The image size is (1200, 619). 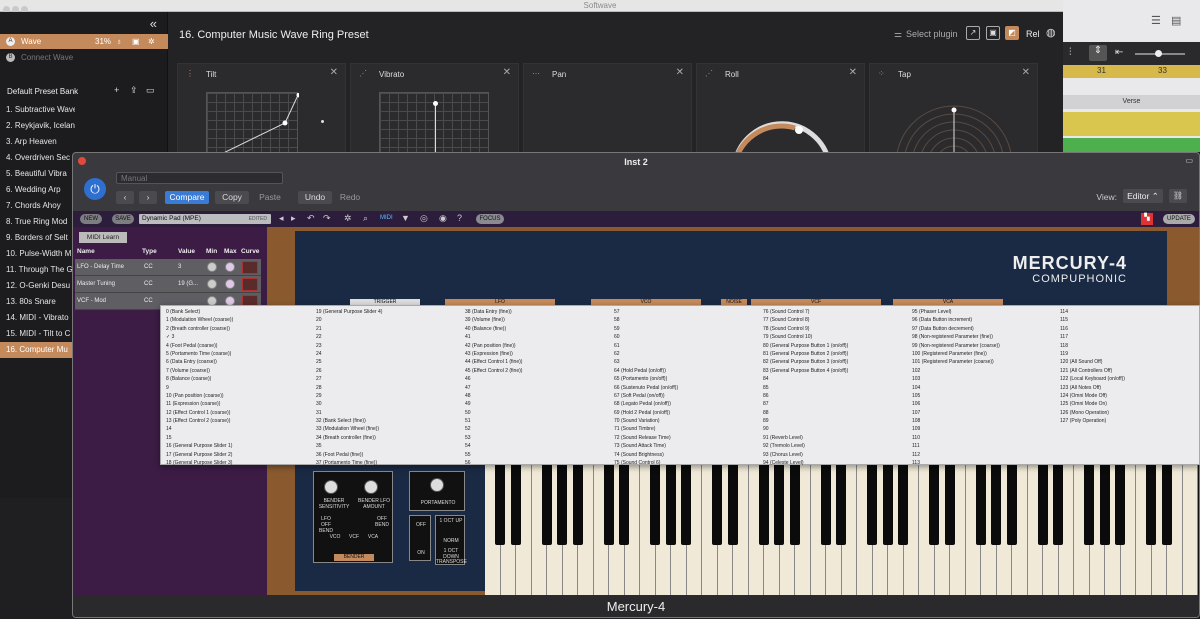 I want to click on preset-item: 2. Reykjavik, Iceland, so click(x=37, y=126).